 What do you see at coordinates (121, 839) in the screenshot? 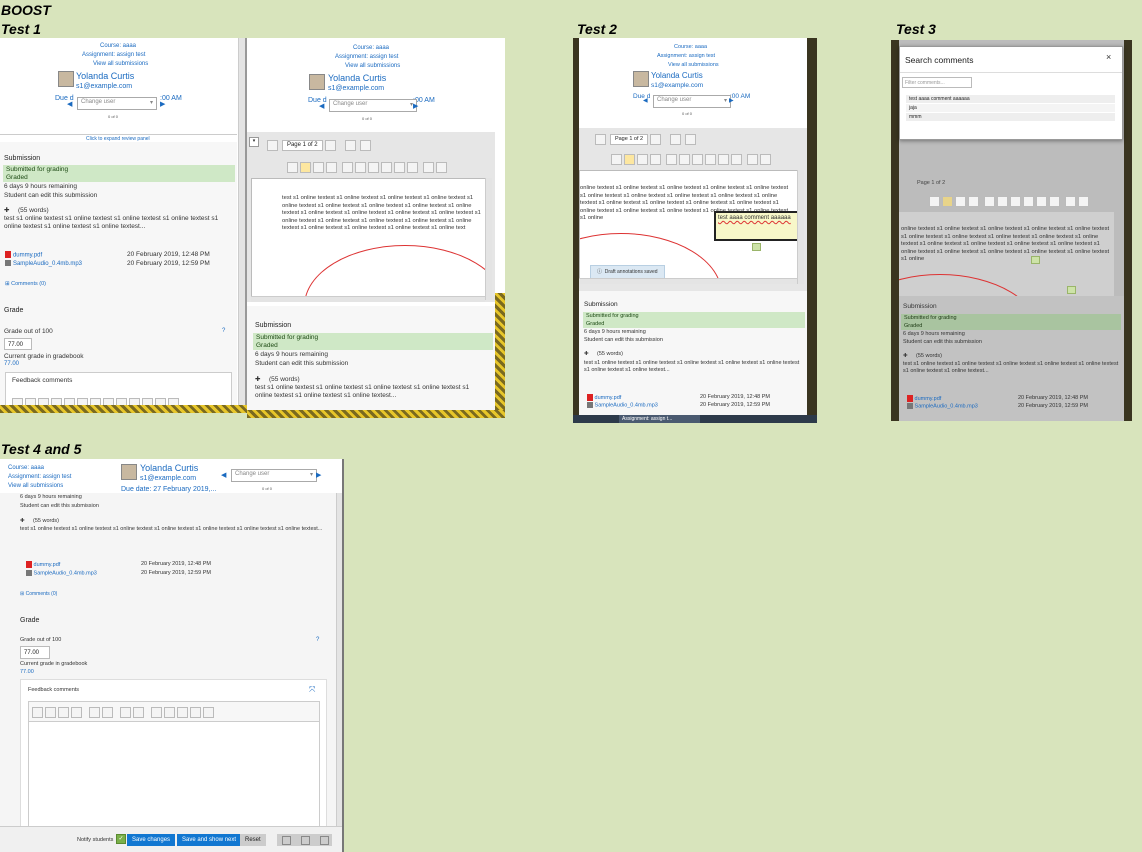
I see `notify-checkbox: ✓` at bounding box center [121, 839].